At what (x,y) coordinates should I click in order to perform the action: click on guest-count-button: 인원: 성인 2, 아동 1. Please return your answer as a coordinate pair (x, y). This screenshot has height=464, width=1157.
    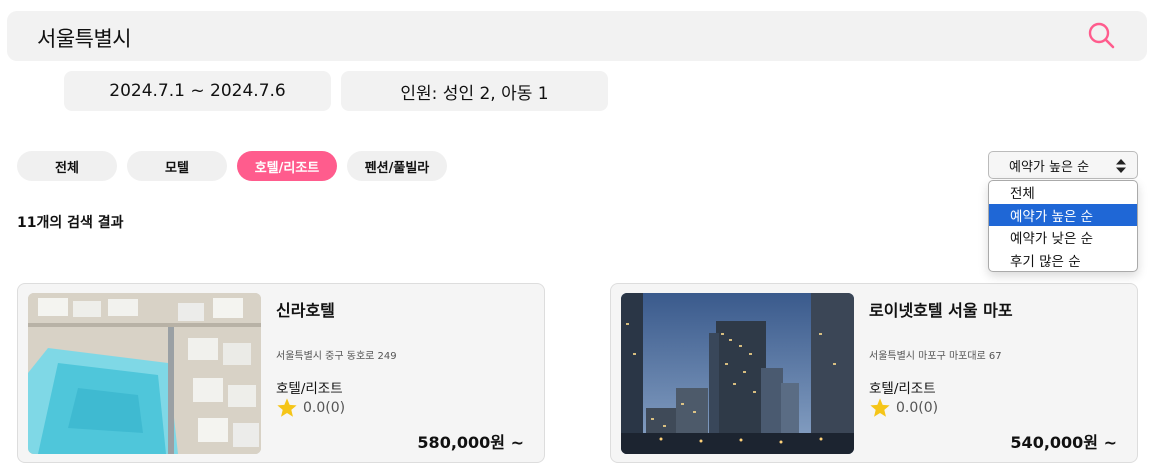
    Looking at the image, I should click on (474, 91).